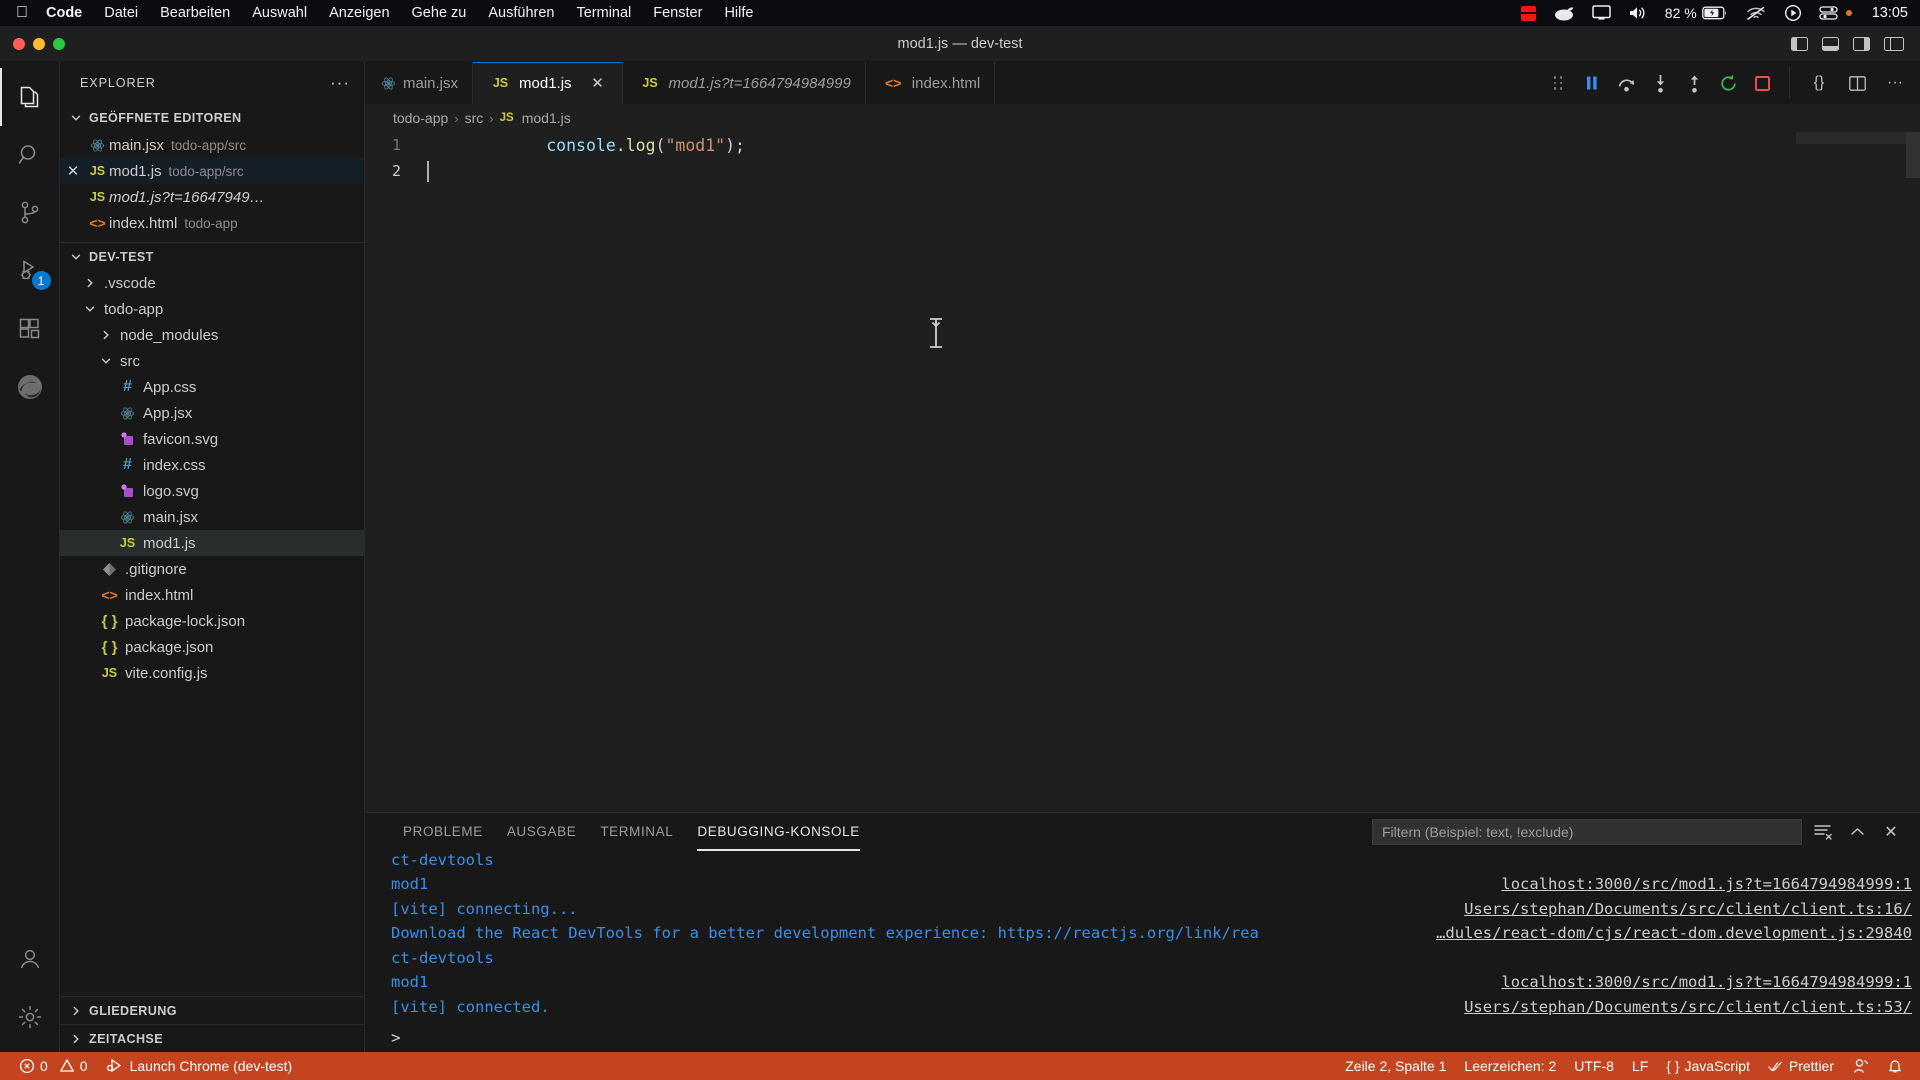 The image size is (1920, 1080). I want to click on run-icon: {}, so click(1819, 83).